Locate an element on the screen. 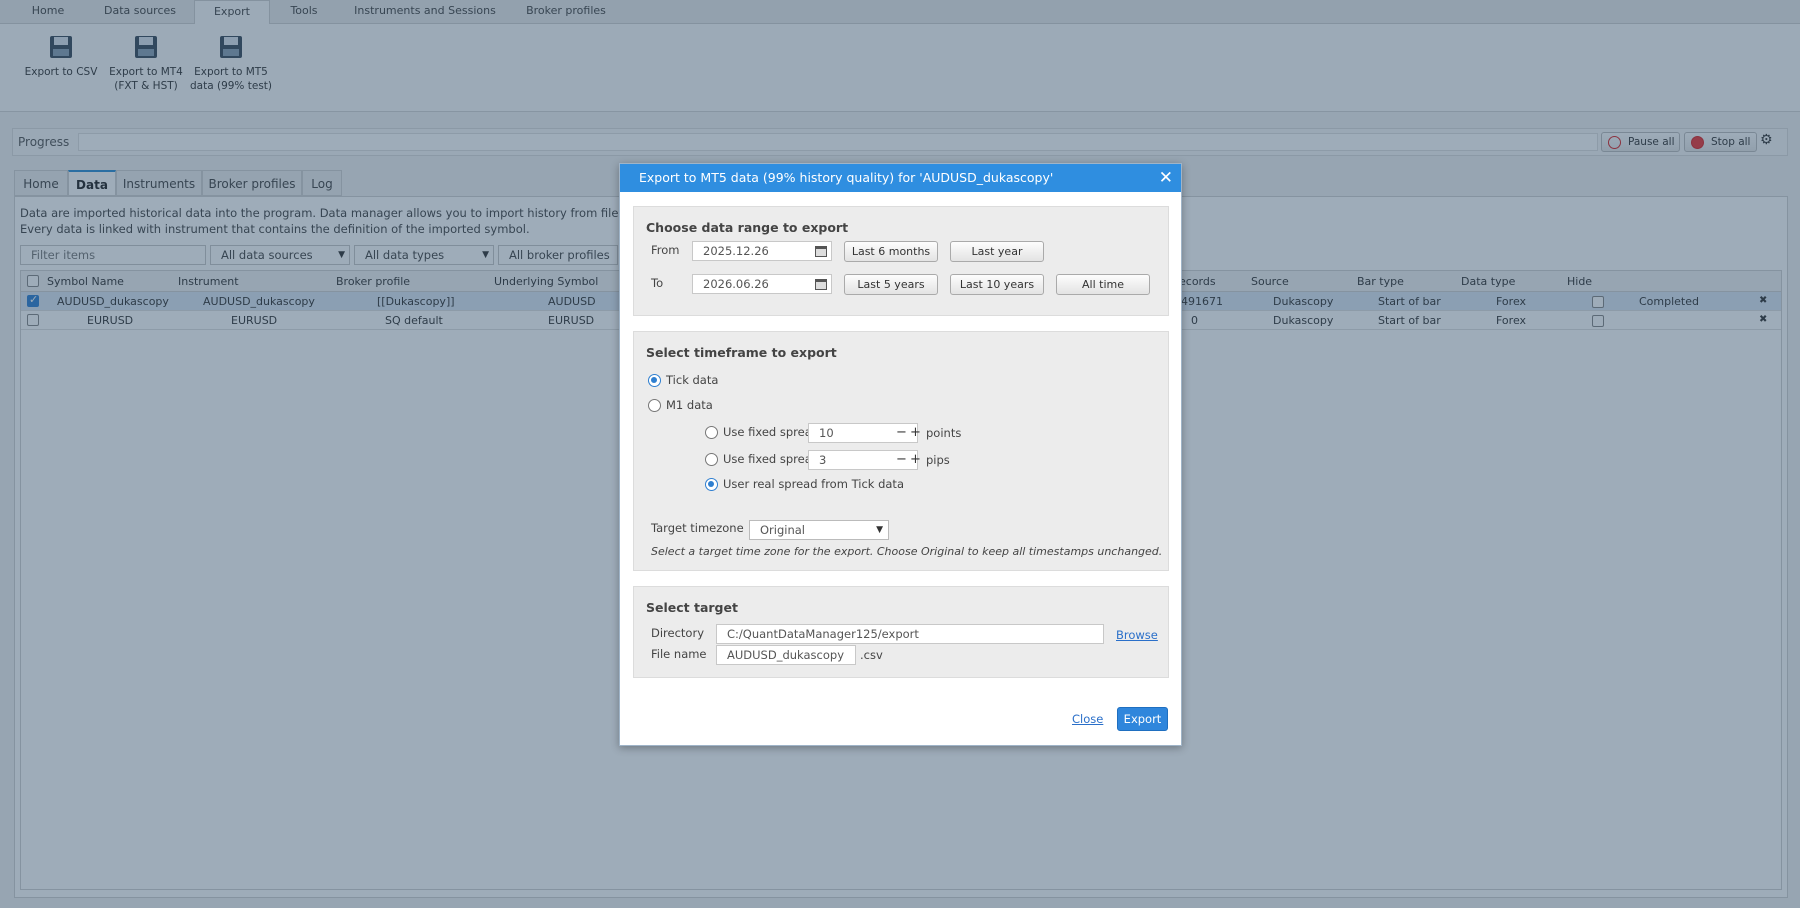 The height and width of the screenshot is (908, 1800). from-date-value: 2025.12.26 is located at coordinates (736, 251).